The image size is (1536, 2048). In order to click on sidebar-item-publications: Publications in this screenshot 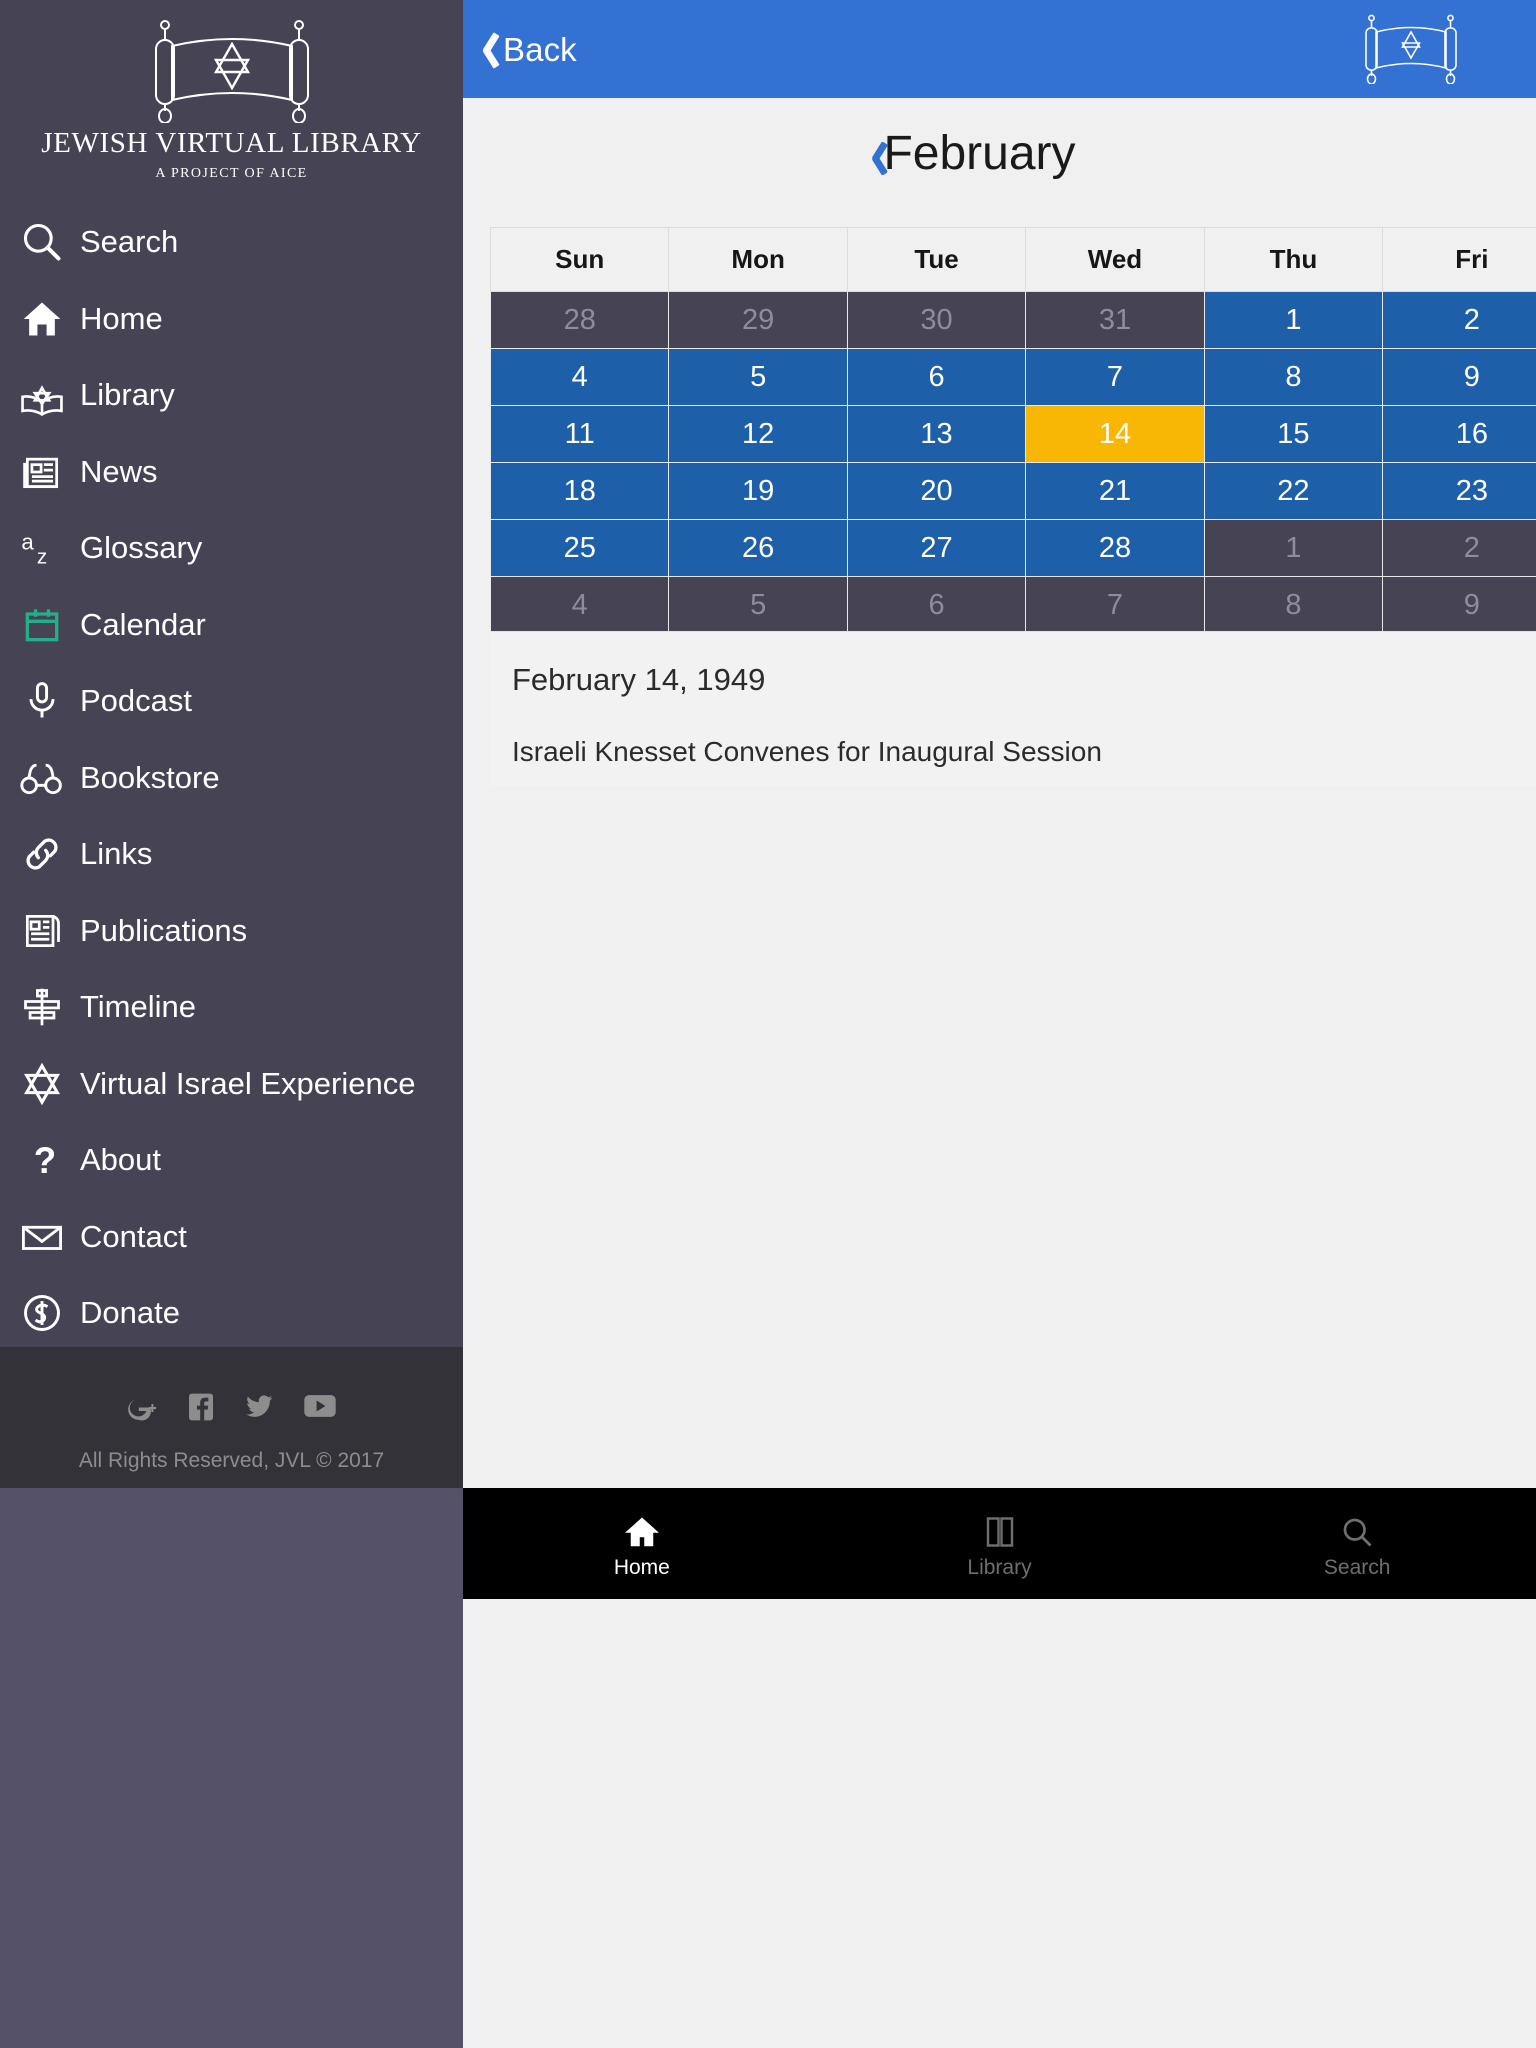, I will do `click(231, 931)`.